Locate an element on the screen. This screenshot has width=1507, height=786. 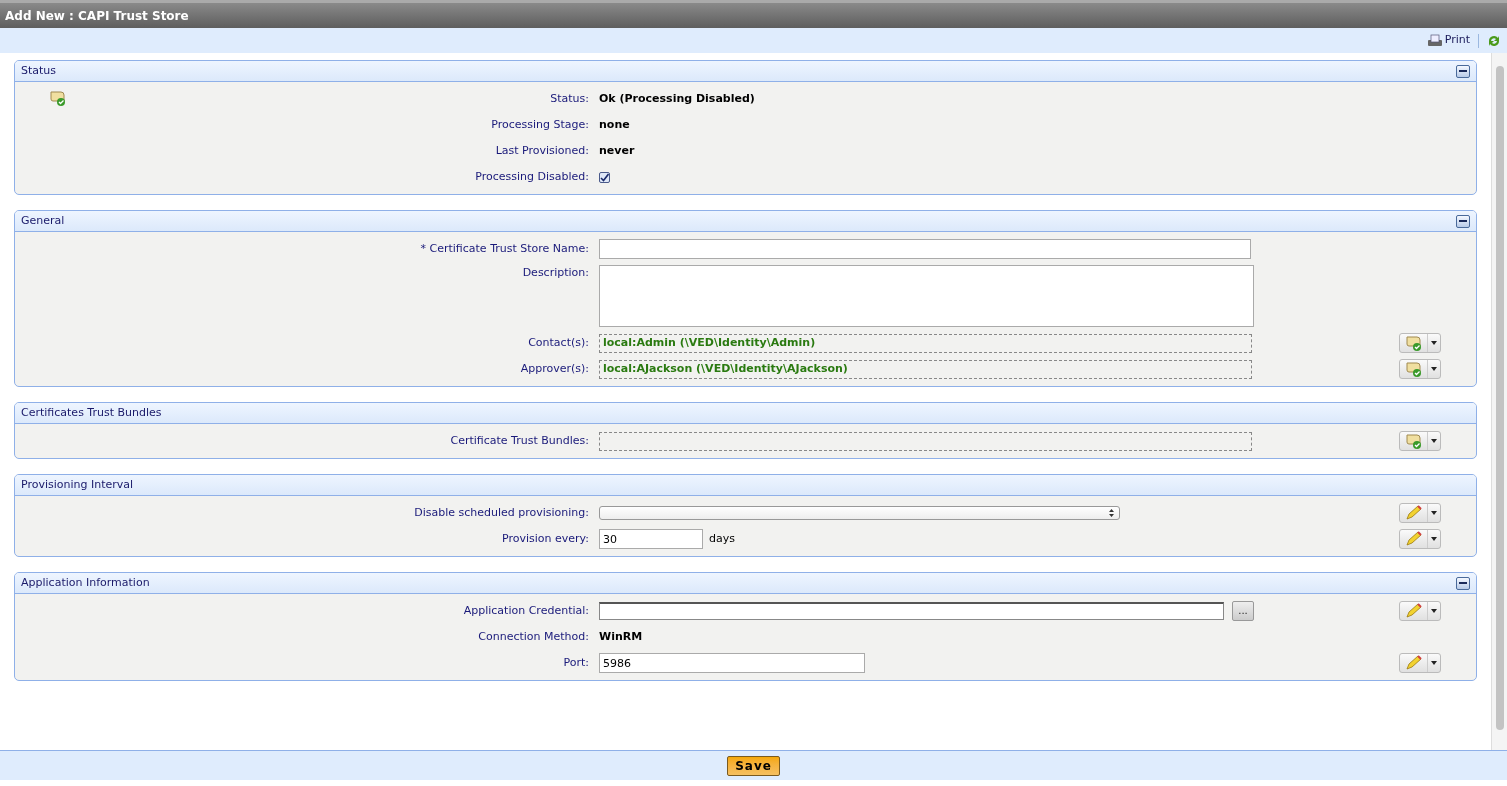
printer-icon is located at coordinates (1434, 40).